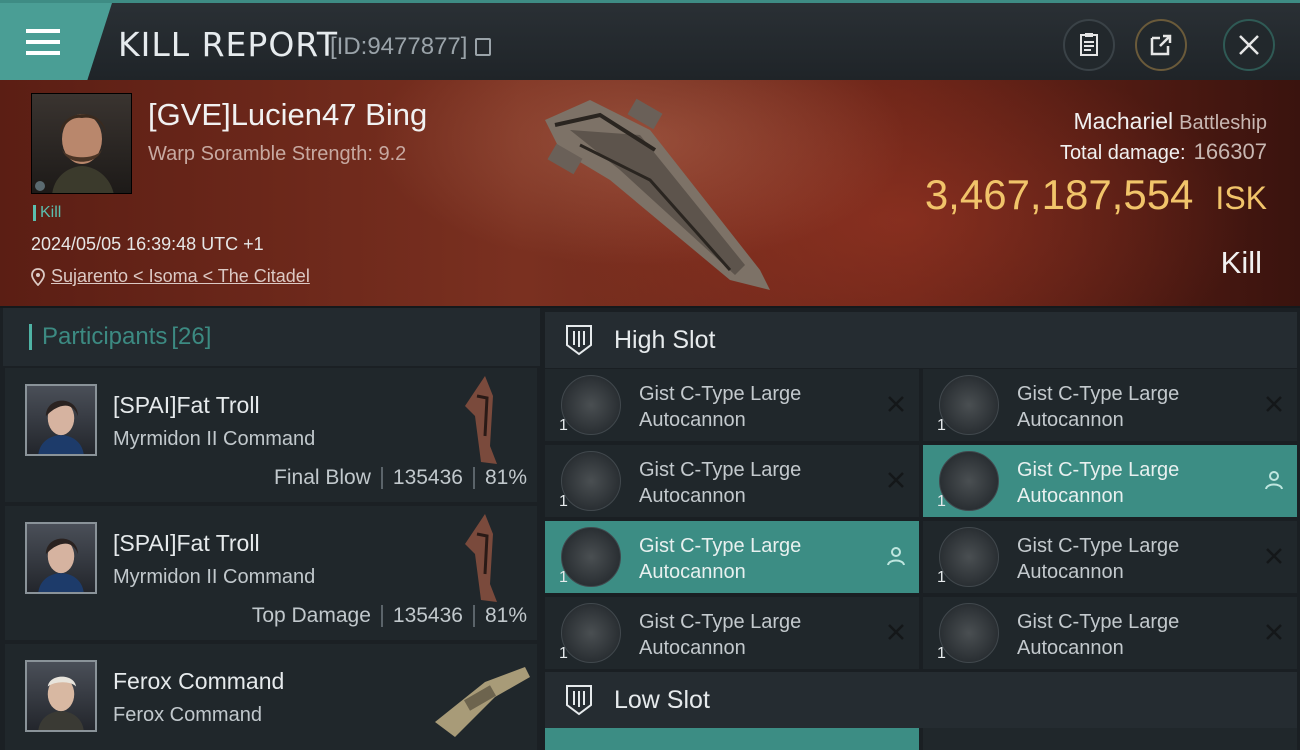 This screenshot has width=1300, height=750. What do you see at coordinates (214, 577) in the screenshot?
I see `participant-ship: Myrmidon II Command` at bounding box center [214, 577].